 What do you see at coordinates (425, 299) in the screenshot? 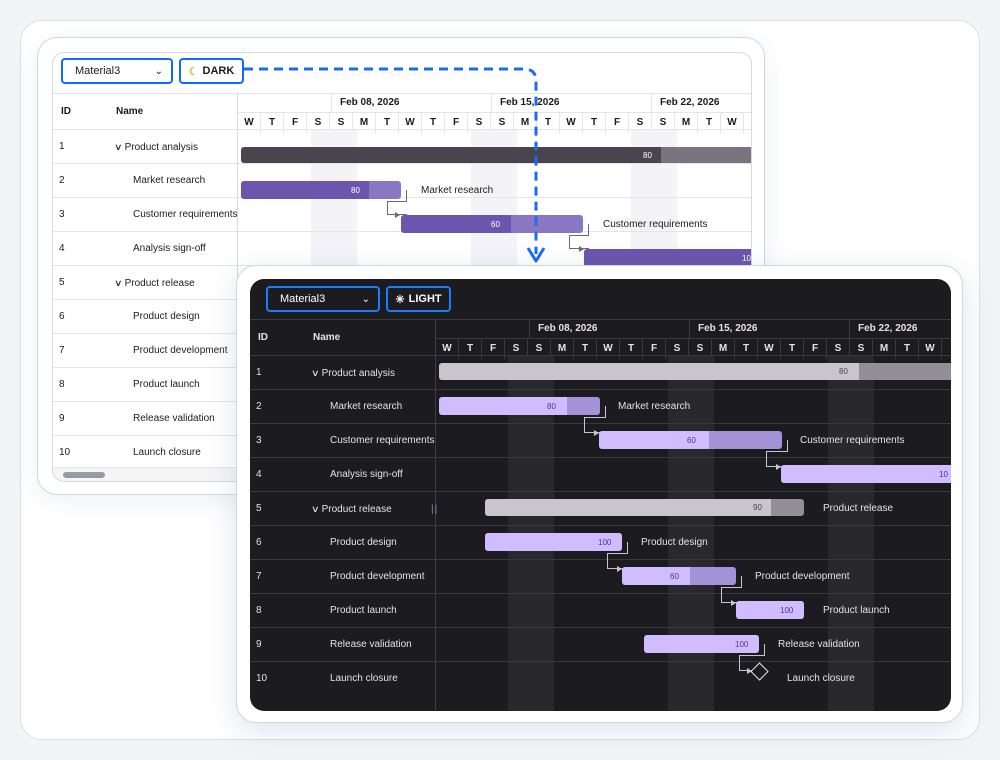
I see `light-mode-button-label: LIGHT` at bounding box center [425, 299].